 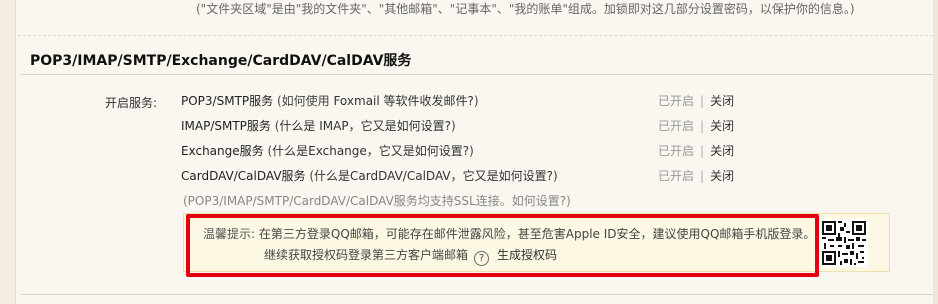 What do you see at coordinates (131, 103) in the screenshot?
I see `open-service-label: 开启服务:` at bounding box center [131, 103].